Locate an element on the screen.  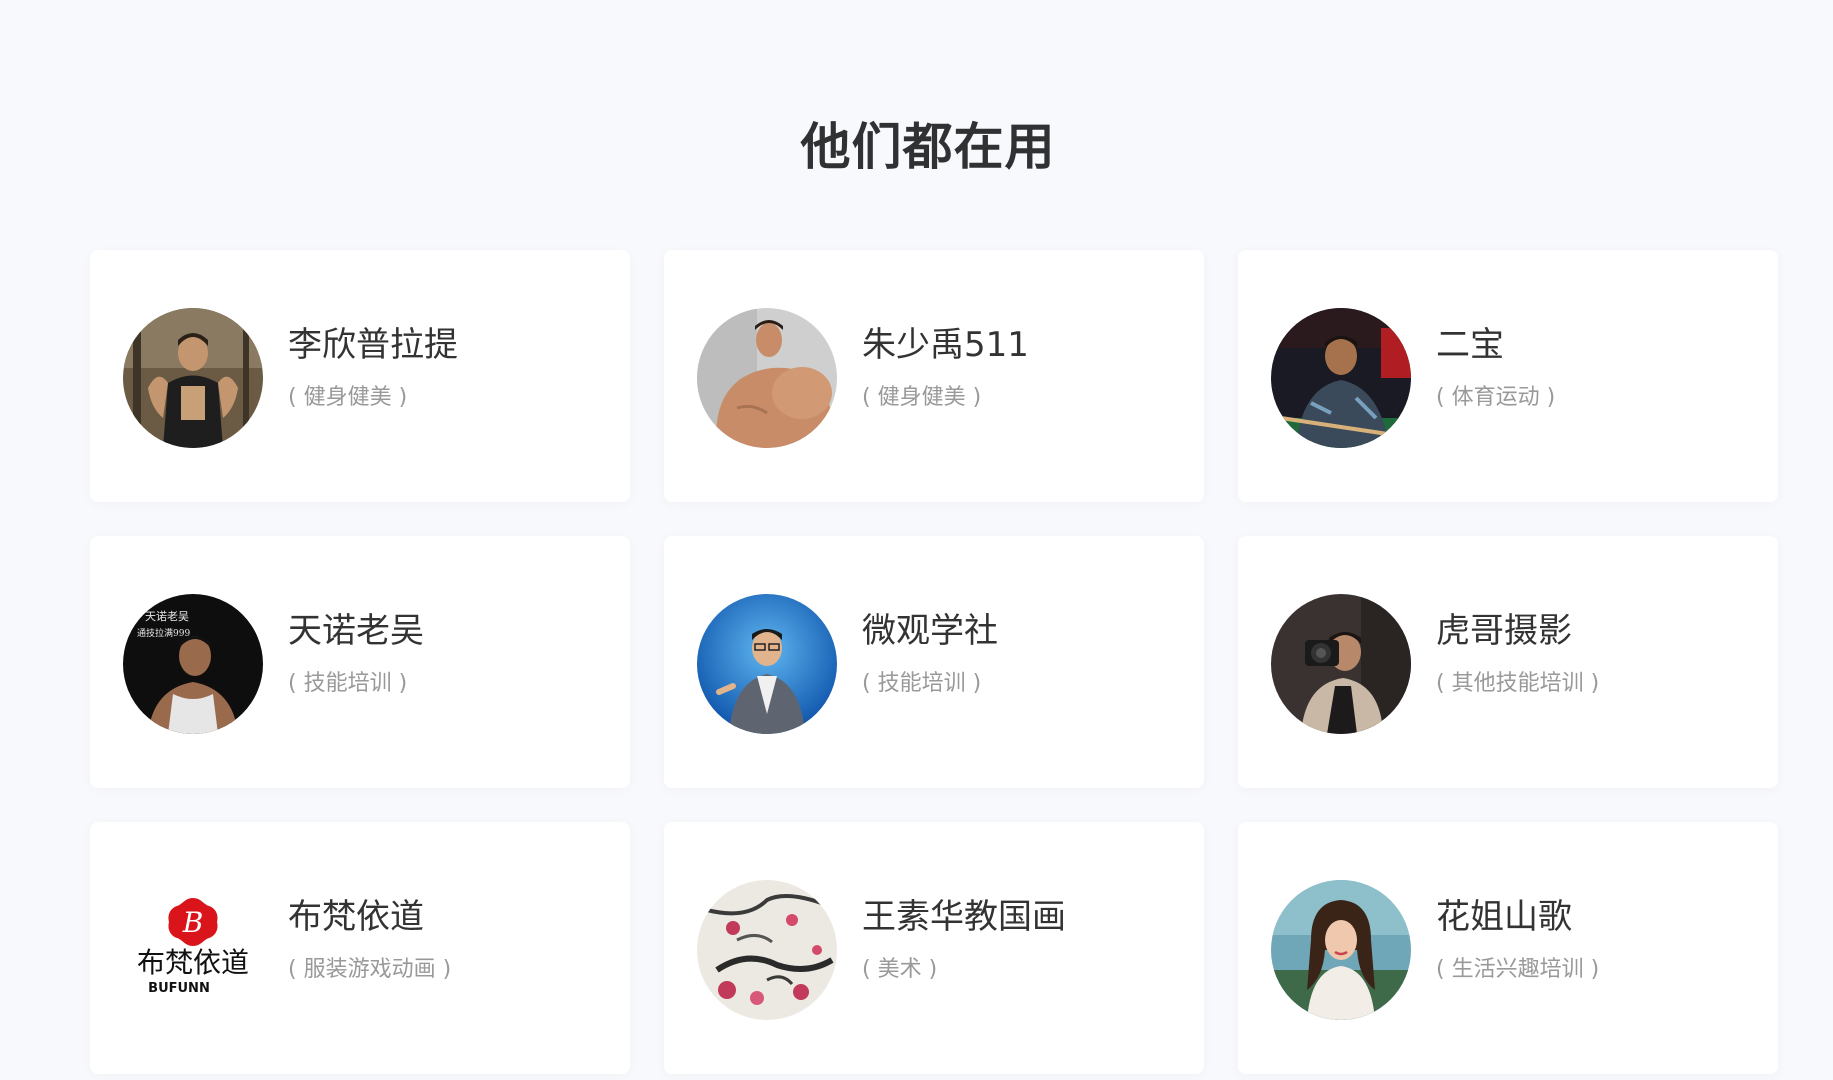
user-name: 朱少禹511 is located at coordinates (945, 345).